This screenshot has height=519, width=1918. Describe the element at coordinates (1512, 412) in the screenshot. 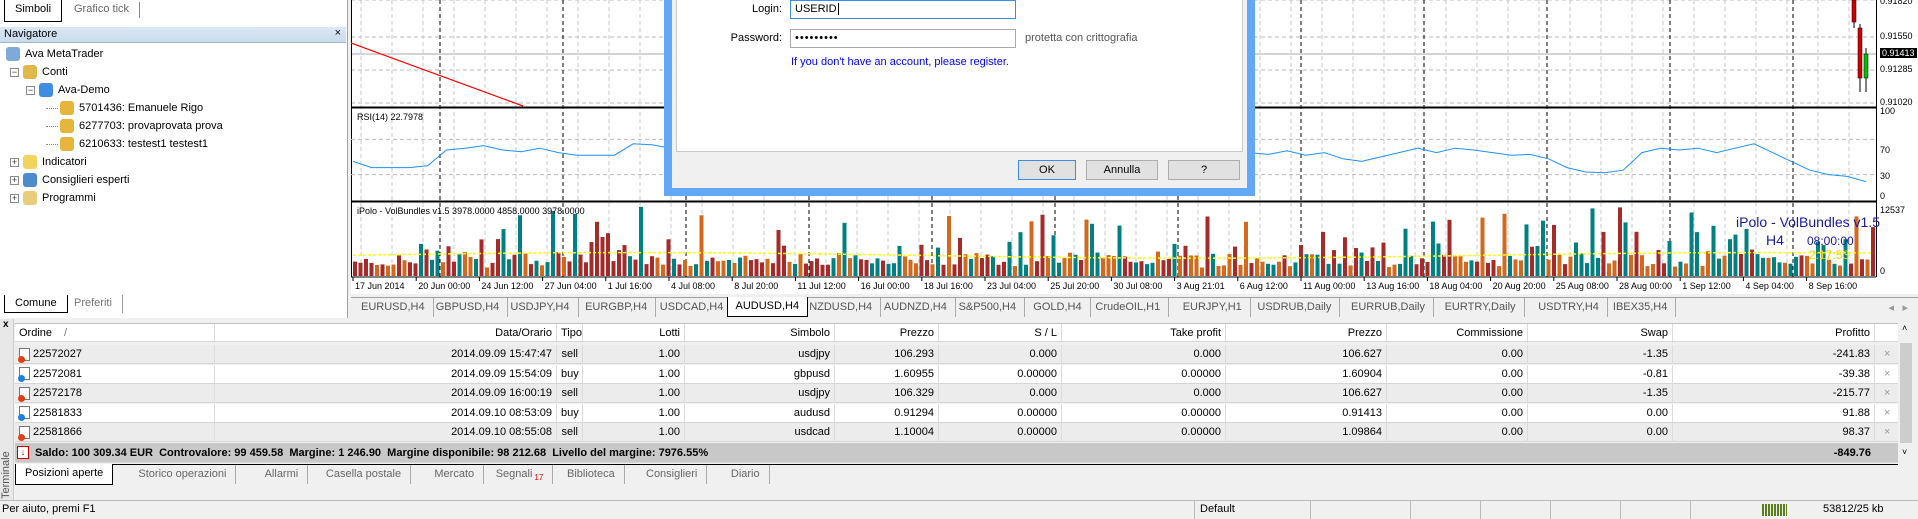

I see `cell-value: 0.00` at that location.